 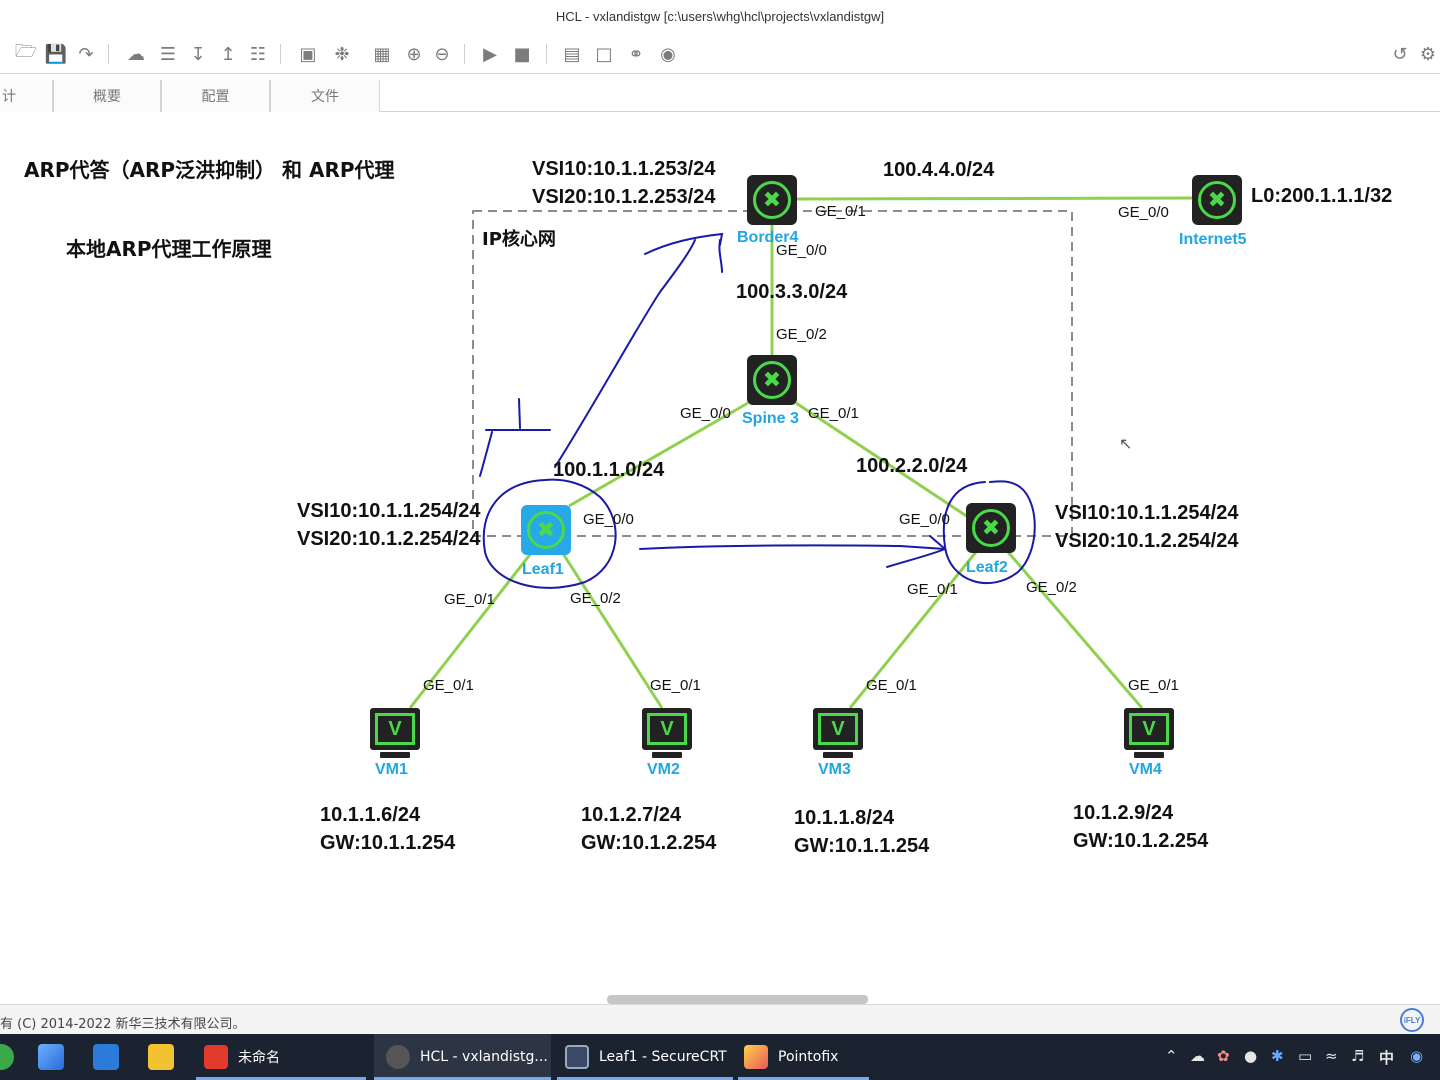 What do you see at coordinates (649, 843) in the screenshot?
I see `vm2-gw-label: GW:10.1.2.254` at bounding box center [649, 843].